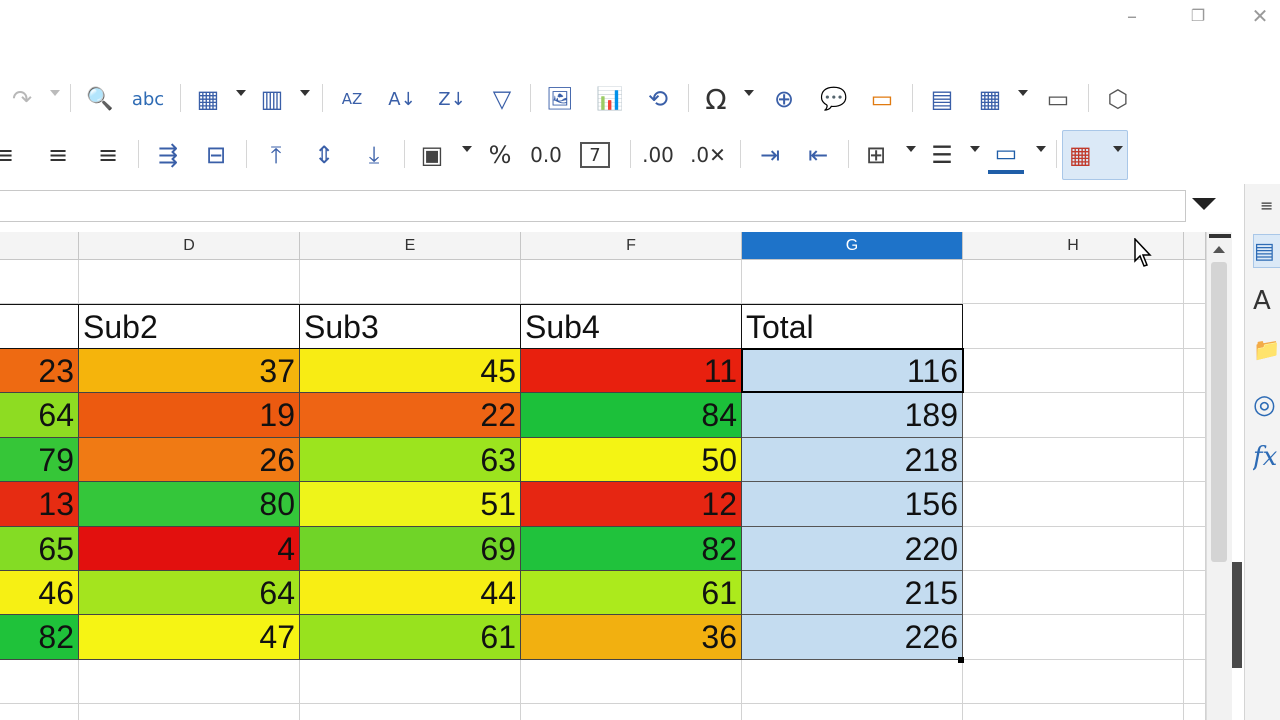 The width and height of the screenshot is (1280, 720). I want to click on total-cell: 218, so click(852, 460).